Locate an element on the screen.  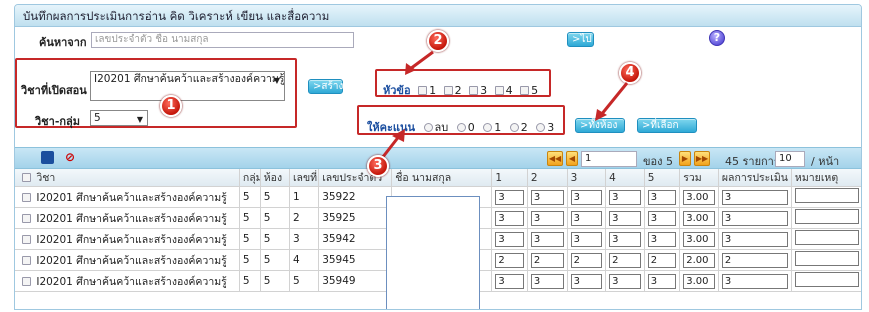
arrow-3-head is located at coordinates (398, 135).